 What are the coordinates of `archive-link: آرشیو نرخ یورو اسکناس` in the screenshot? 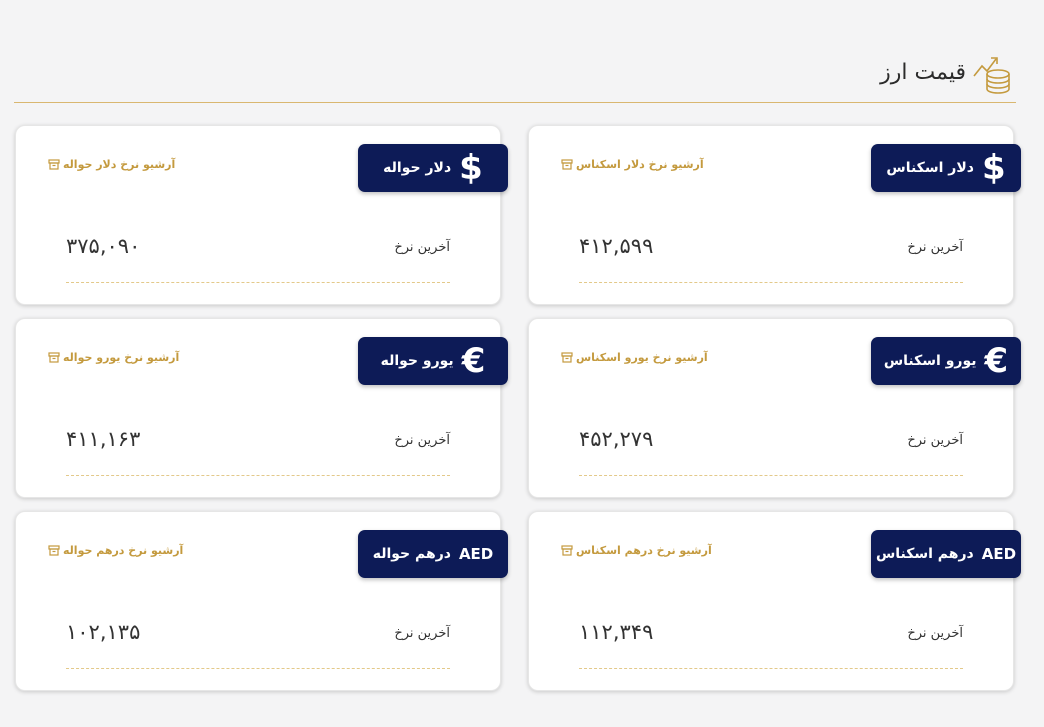 It's located at (634, 357).